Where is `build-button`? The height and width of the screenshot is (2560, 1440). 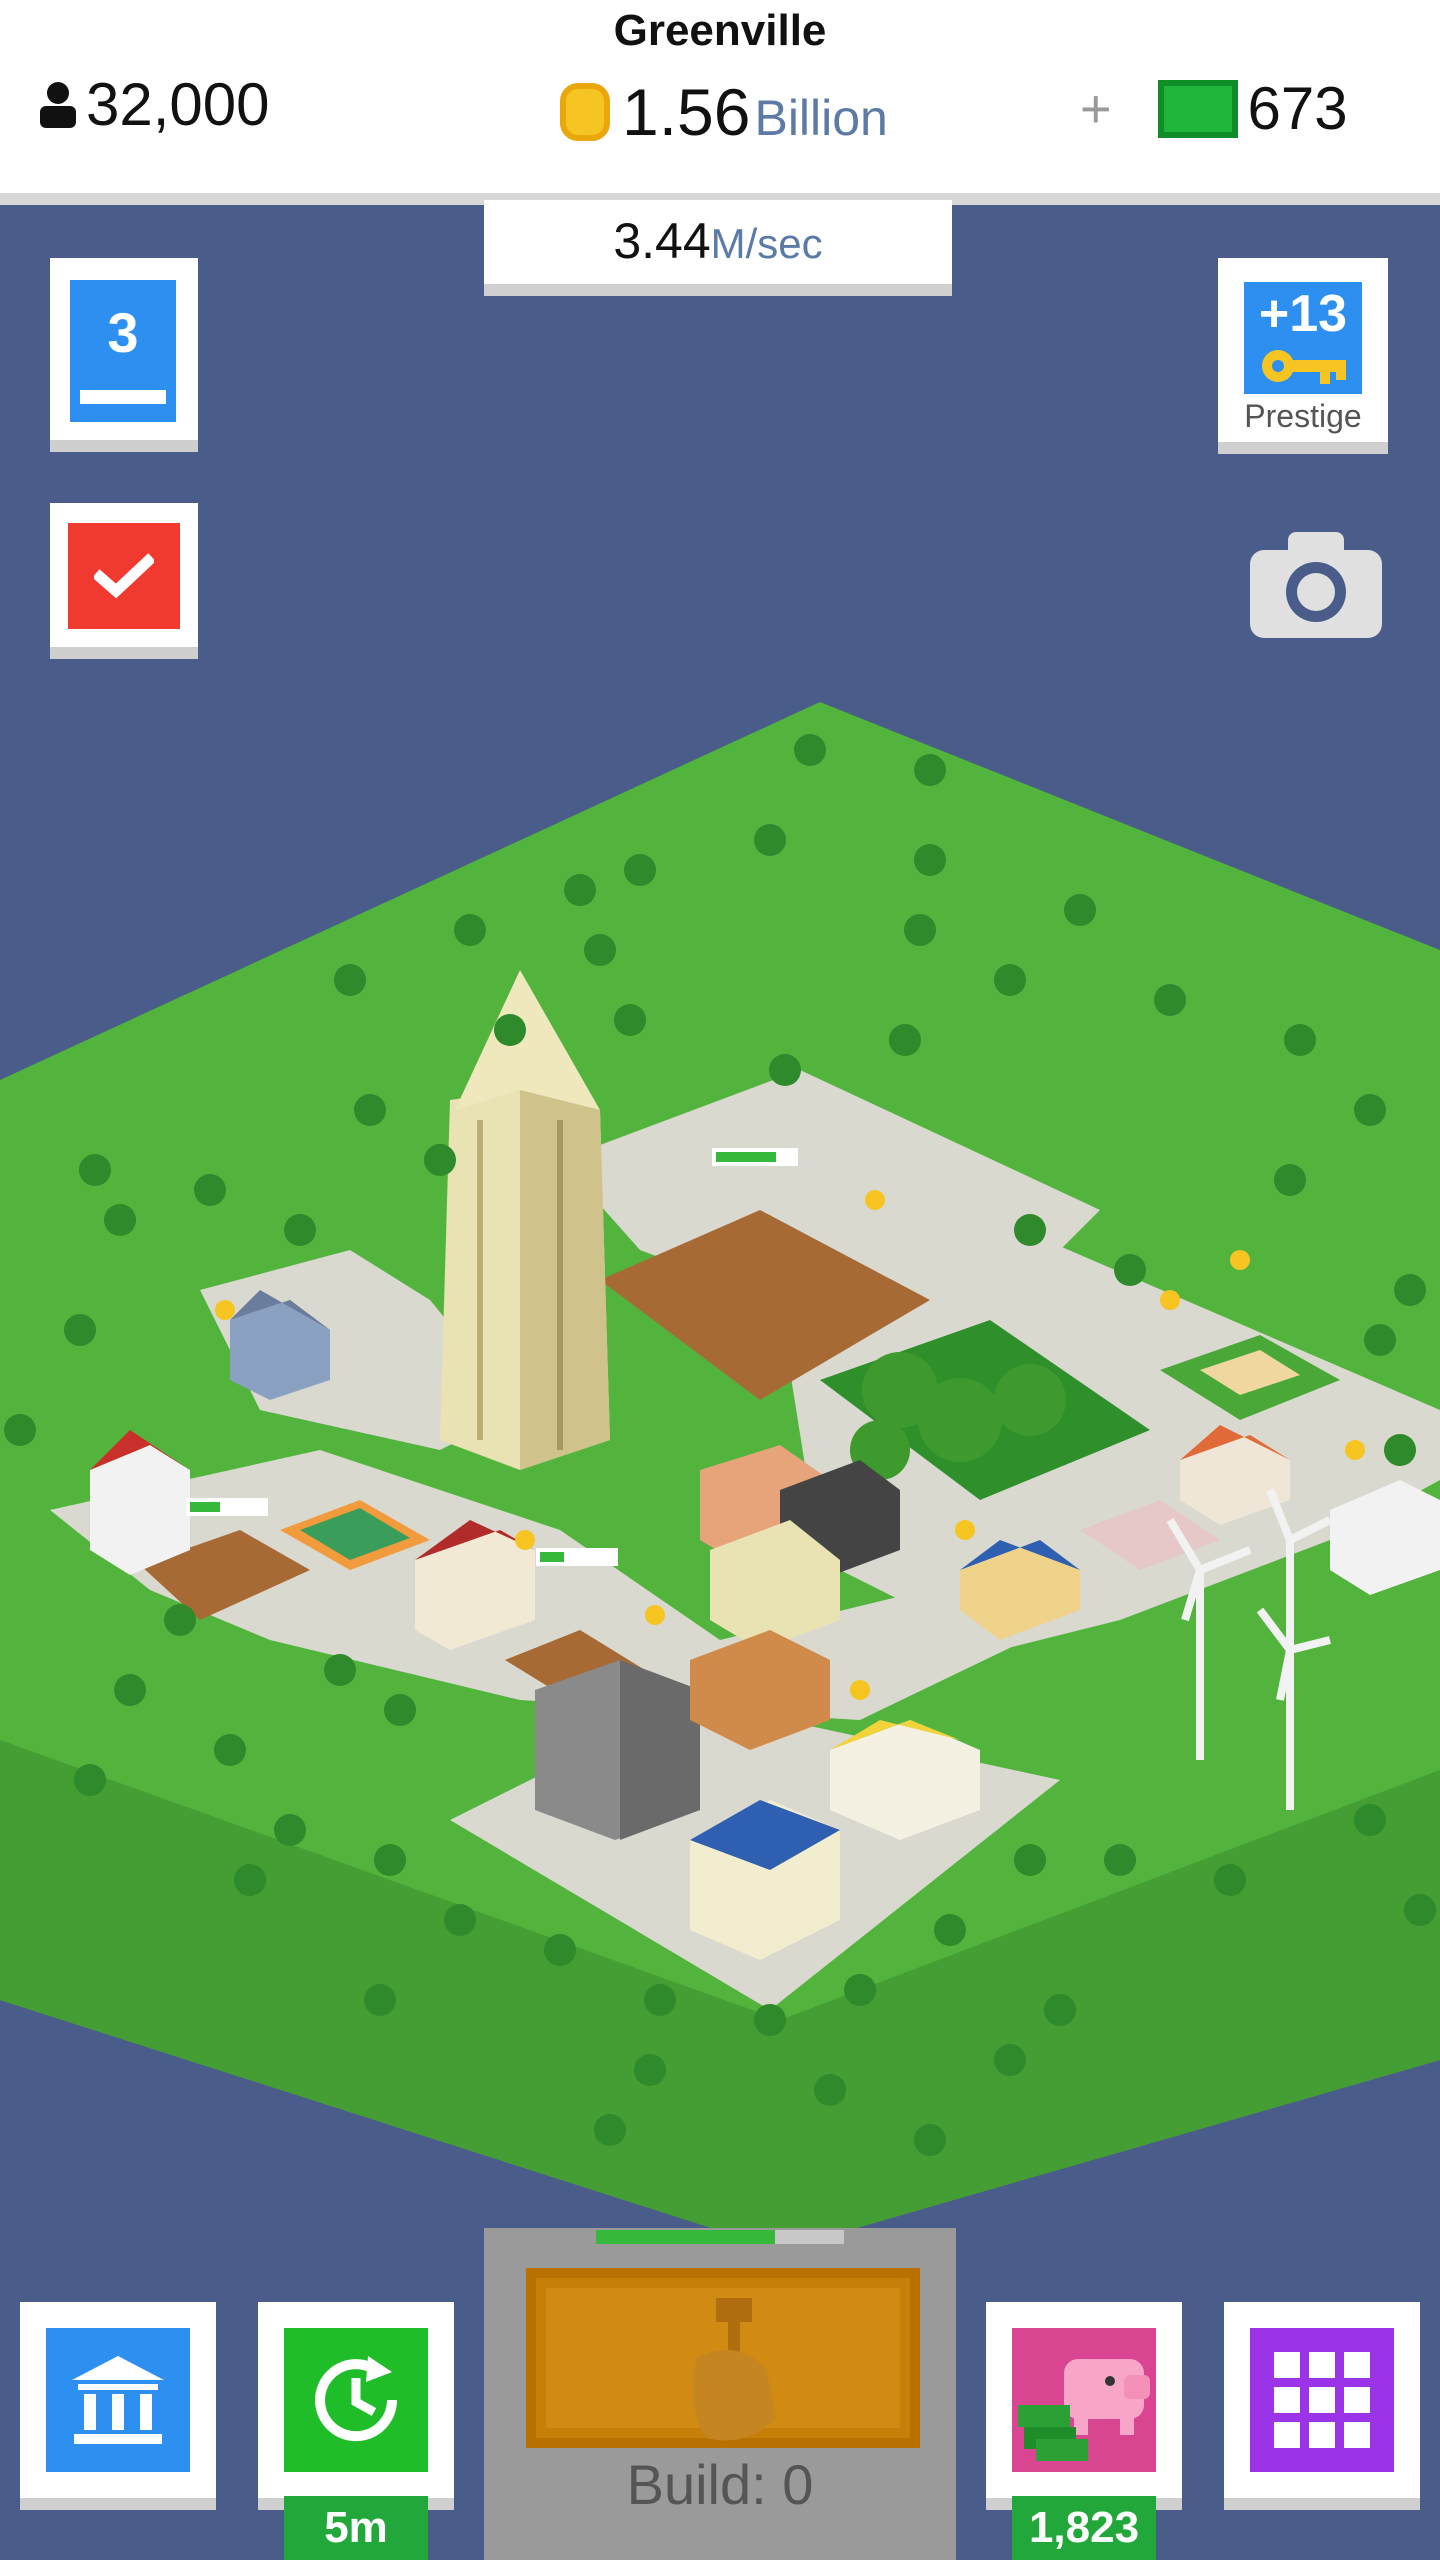
build-button is located at coordinates (723, 2358).